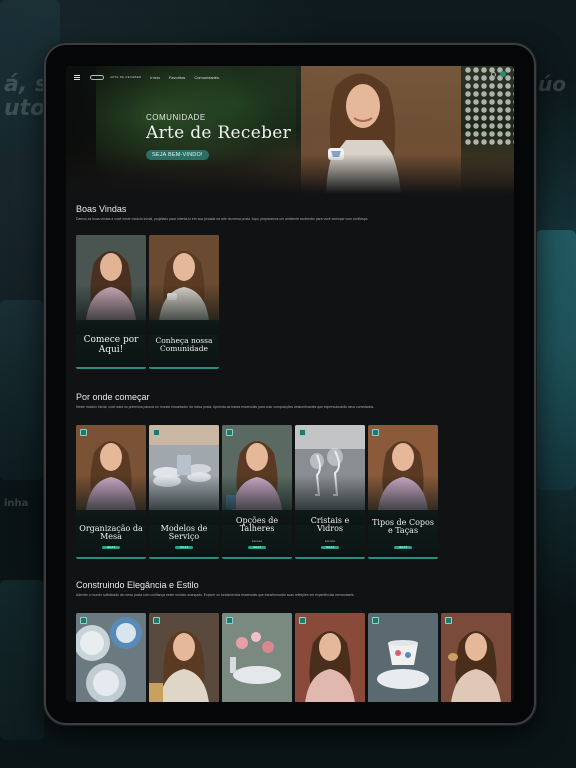 The width and height of the screenshot is (576, 768). I want to click on hero-tiles, so click(489, 106).